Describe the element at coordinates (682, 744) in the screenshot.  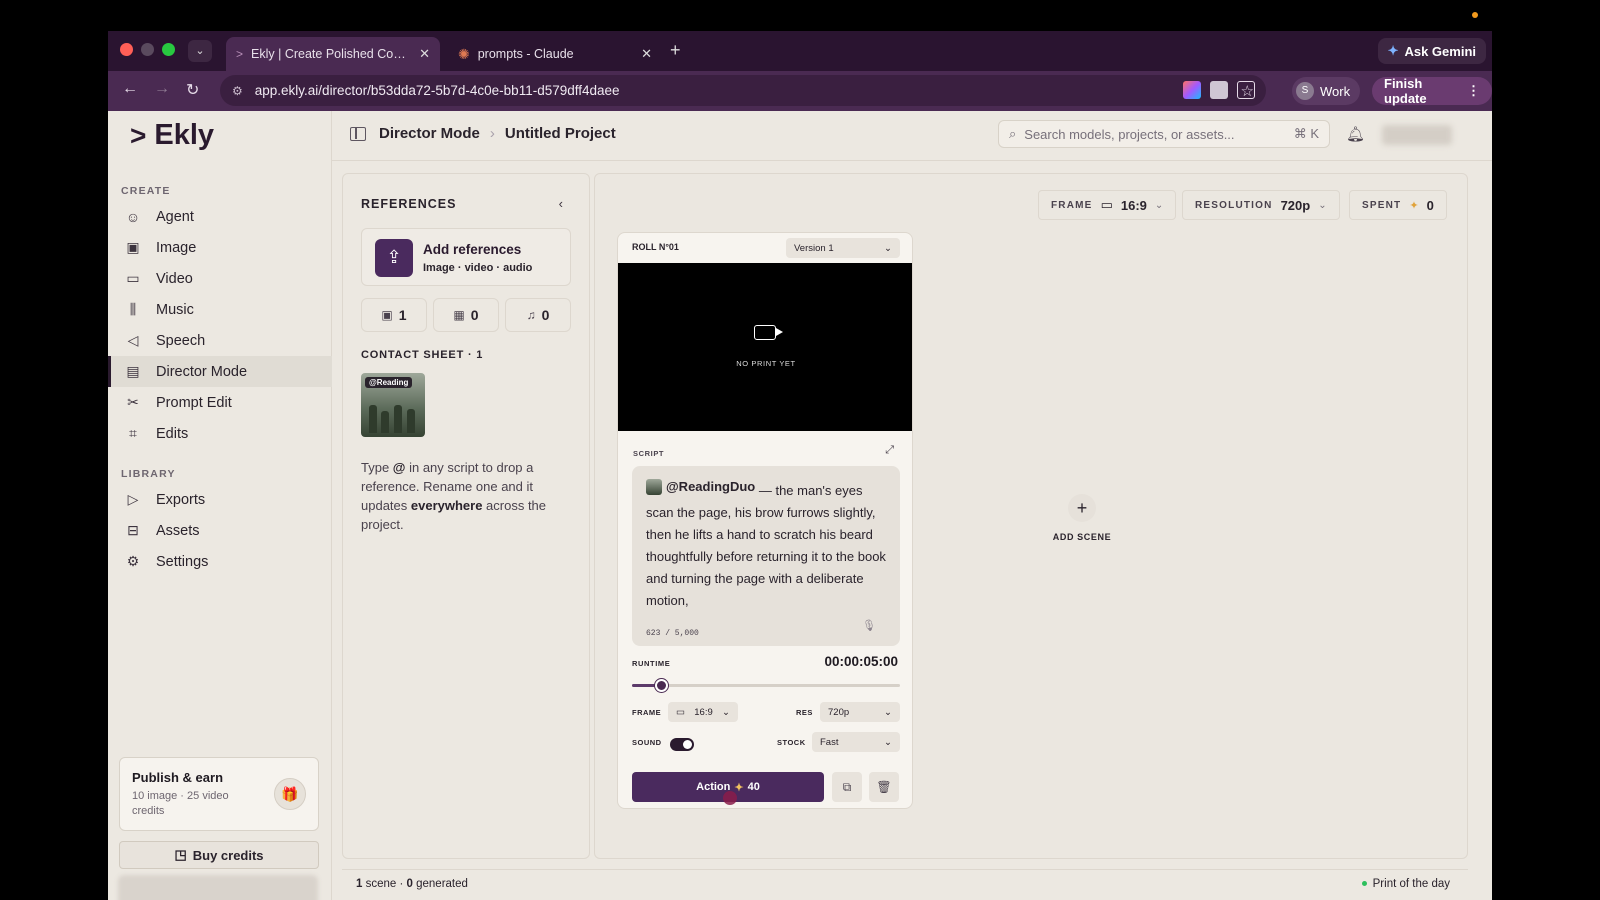
I see `sound-toggle` at that location.